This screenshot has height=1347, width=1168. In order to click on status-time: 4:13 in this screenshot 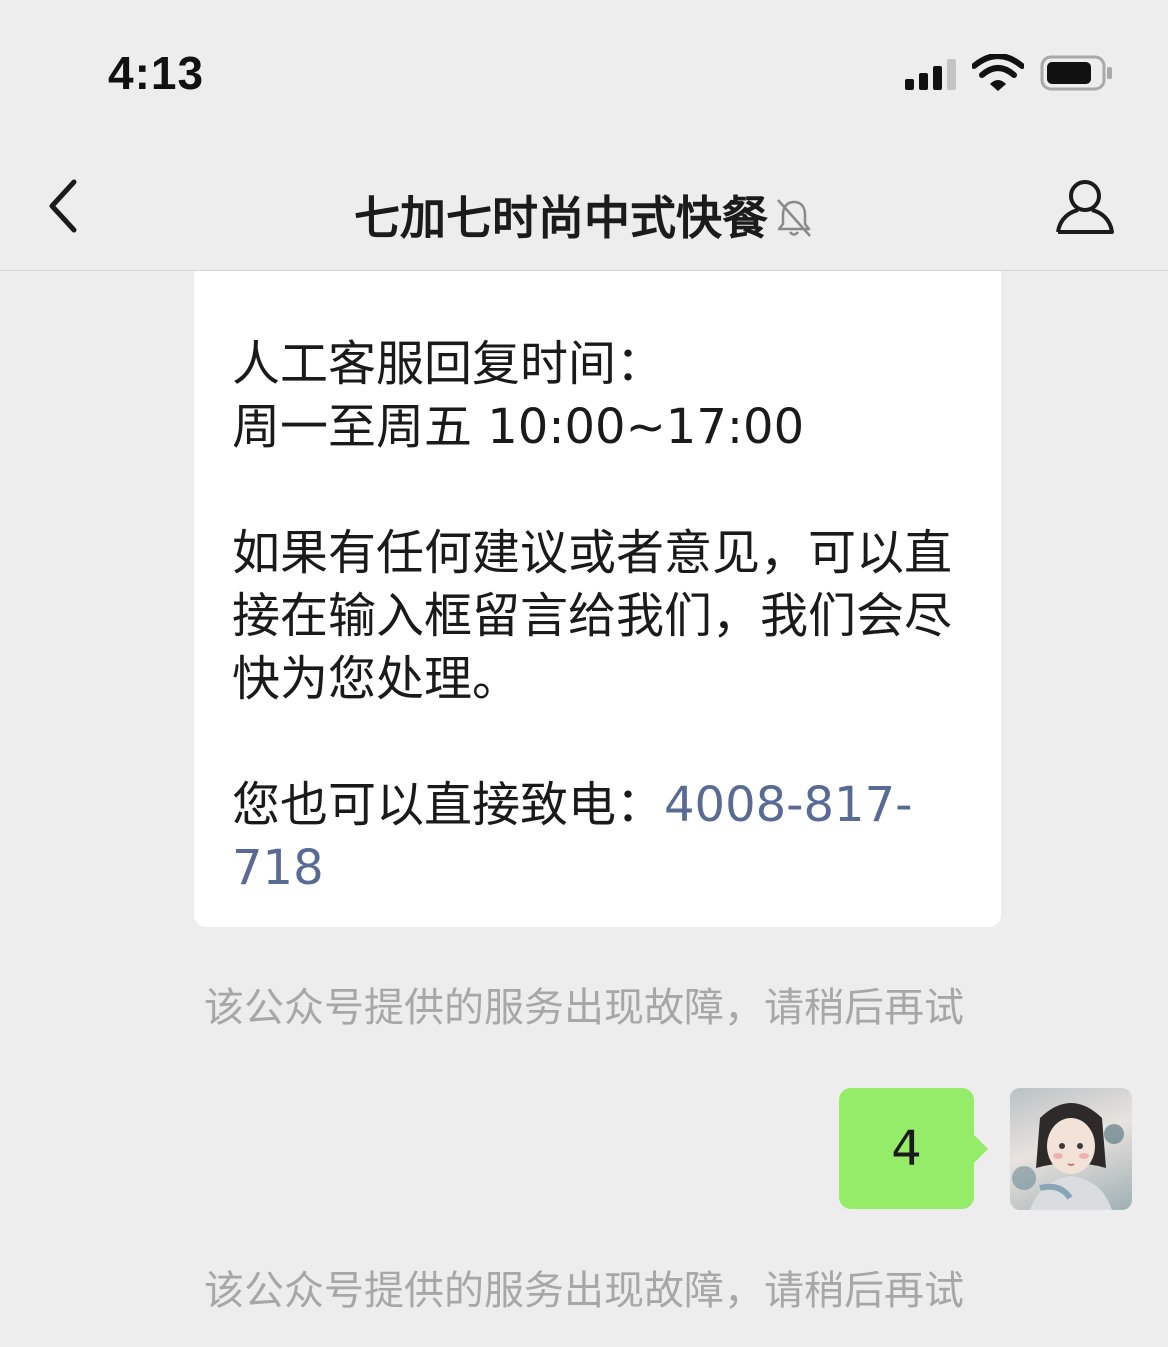, I will do `click(156, 73)`.